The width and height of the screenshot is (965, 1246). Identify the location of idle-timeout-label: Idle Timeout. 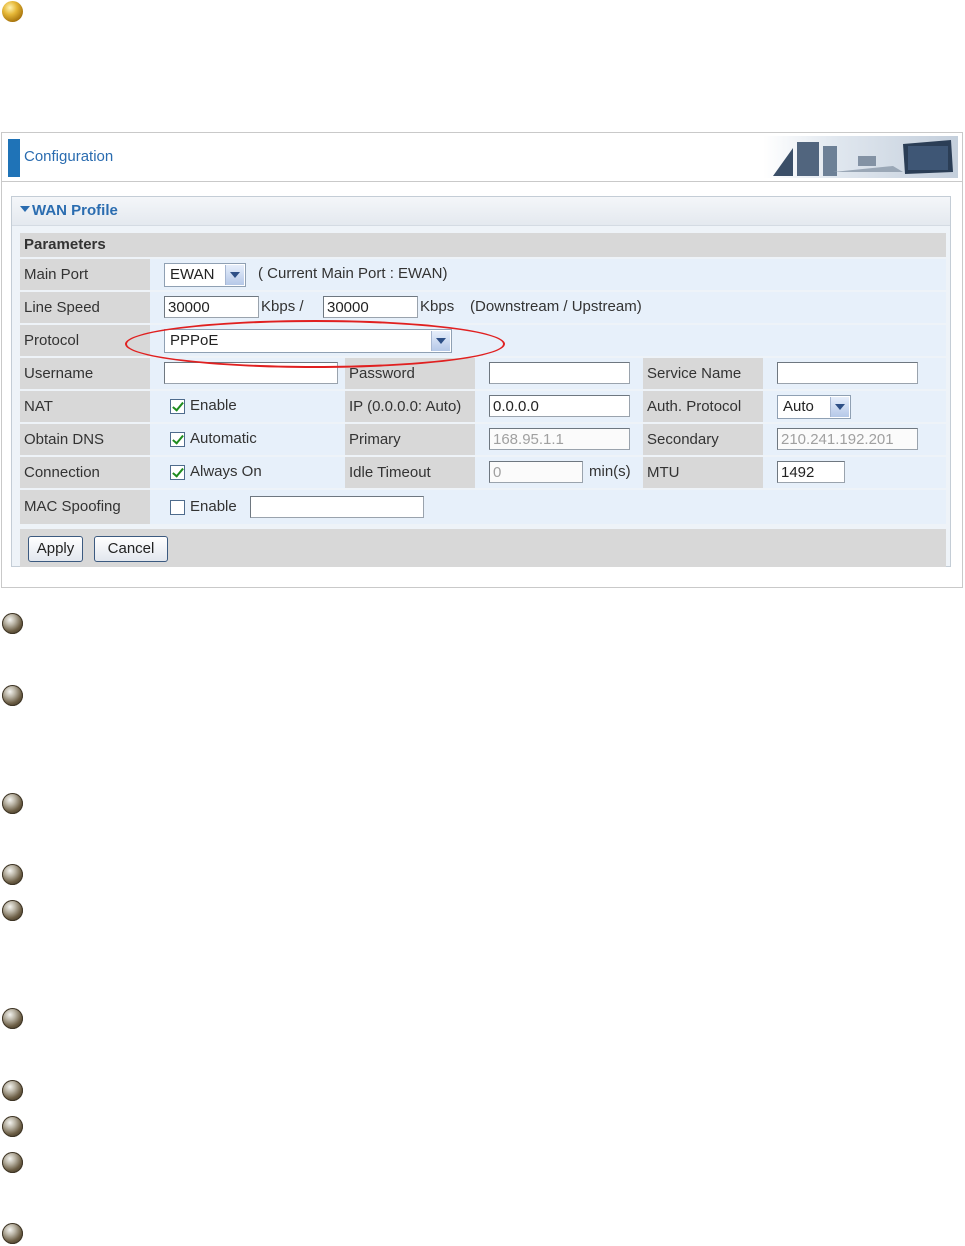
(410, 472).